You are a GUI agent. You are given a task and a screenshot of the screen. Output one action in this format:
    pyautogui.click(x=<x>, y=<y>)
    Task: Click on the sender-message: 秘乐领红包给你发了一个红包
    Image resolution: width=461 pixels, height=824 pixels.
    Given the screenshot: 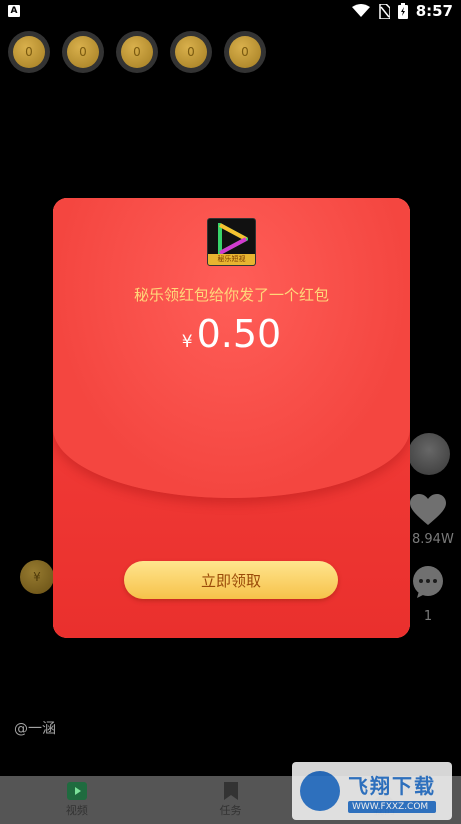 What is the action you would take?
    pyautogui.click(x=231, y=295)
    